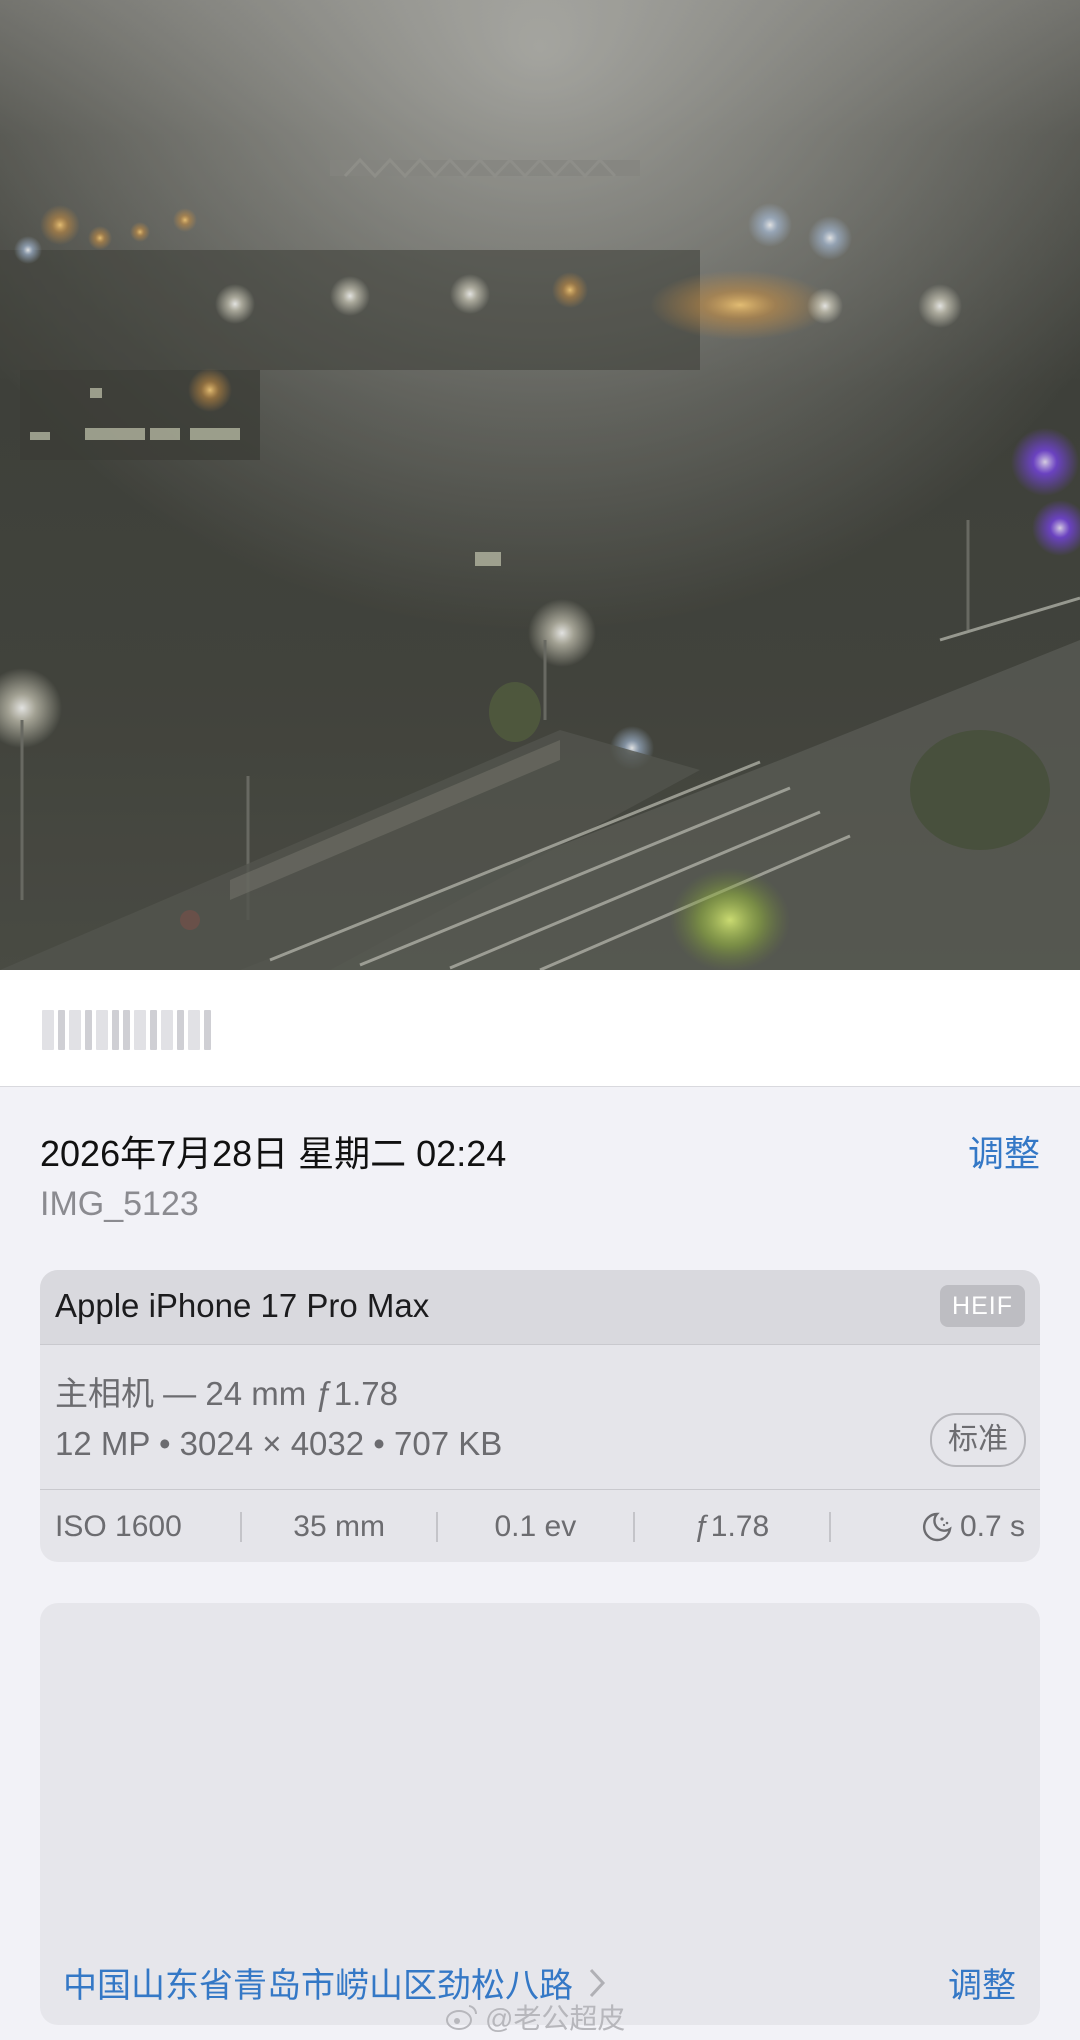 This screenshot has width=1080, height=2040. What do you see at coordinates (279, 1443) in the screenshot?
I see `image-specs: 12 MP • 3024 × 4032 • 707 KB` at bounding box center [279, 1443].